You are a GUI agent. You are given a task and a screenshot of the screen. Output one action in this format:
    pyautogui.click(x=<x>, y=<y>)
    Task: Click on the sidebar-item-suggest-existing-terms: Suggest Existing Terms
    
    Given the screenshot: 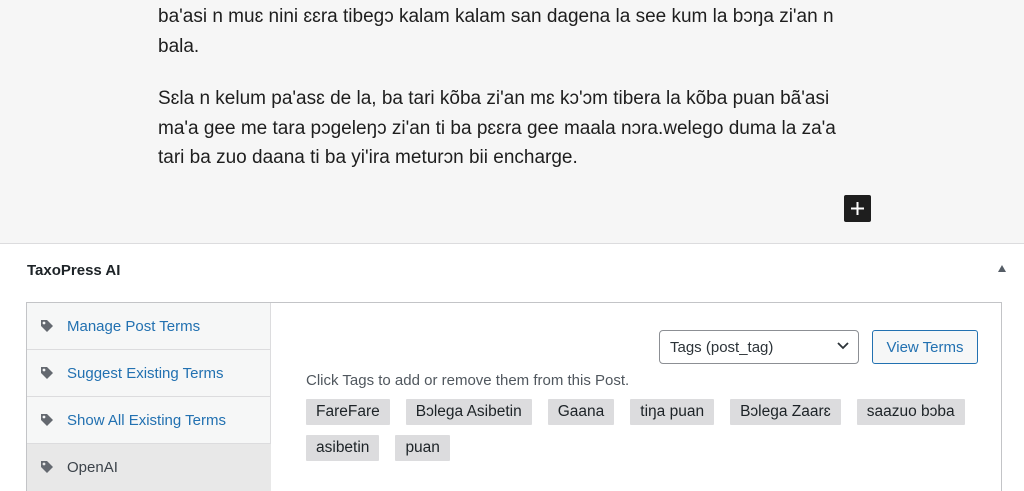 What is the action you would take?
    pyautogui.click(x=149, y=373)
    